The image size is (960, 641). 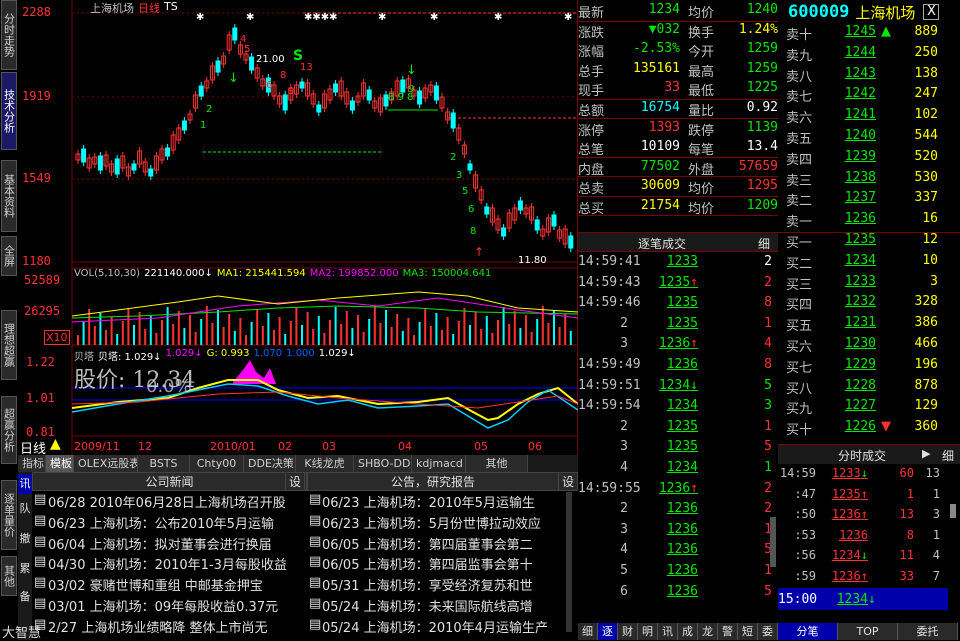 I want to click on tab-tick-volume: 逐单量价, so click(x=9, y=515).